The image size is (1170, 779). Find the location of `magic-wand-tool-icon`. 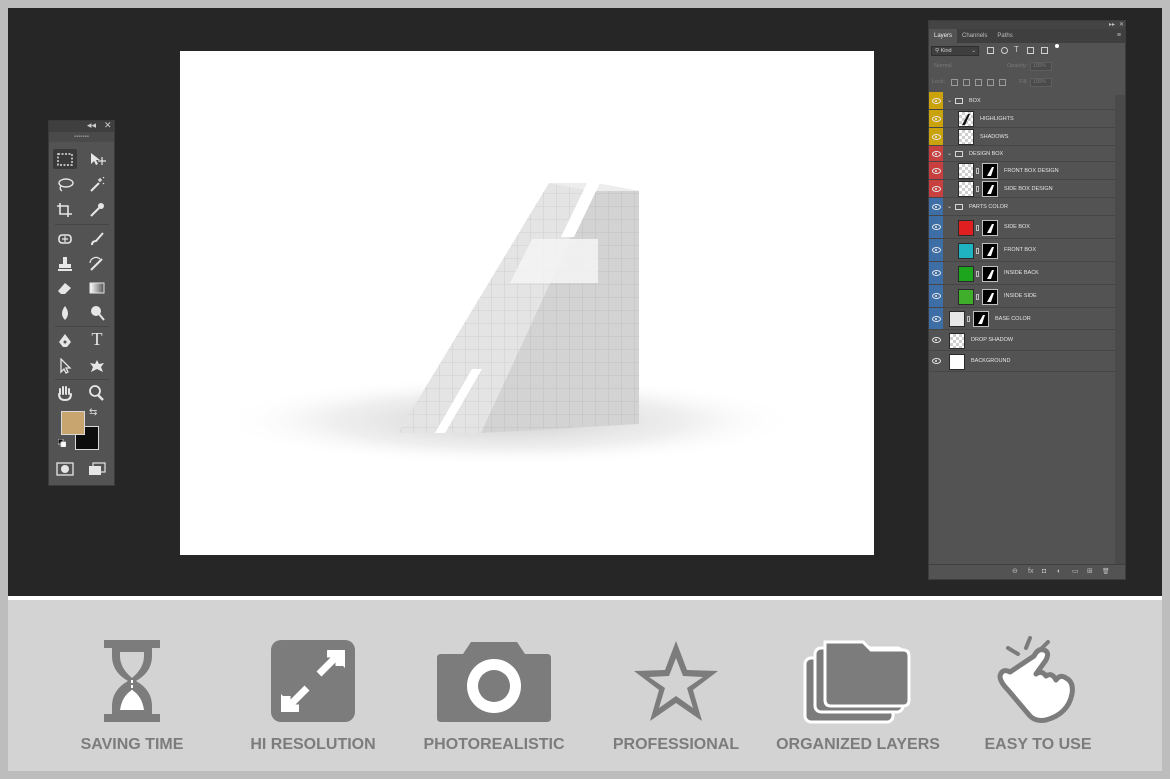

magic-wand-tool-icon is located at coordinates (97, 185).